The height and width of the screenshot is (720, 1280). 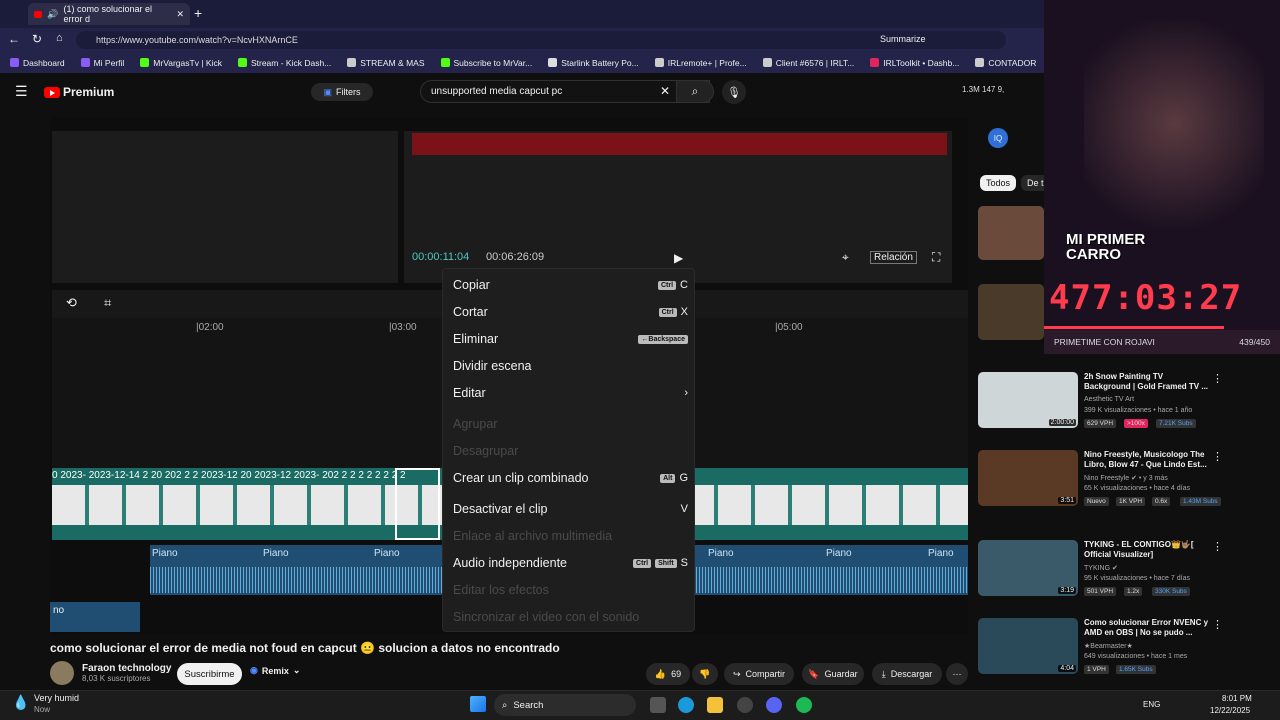 What do you see at coordinates (181, 63) in the screenshot?
I see `bookmark-item: MrVargasTv | Kick` at bounding box center [181, 63].